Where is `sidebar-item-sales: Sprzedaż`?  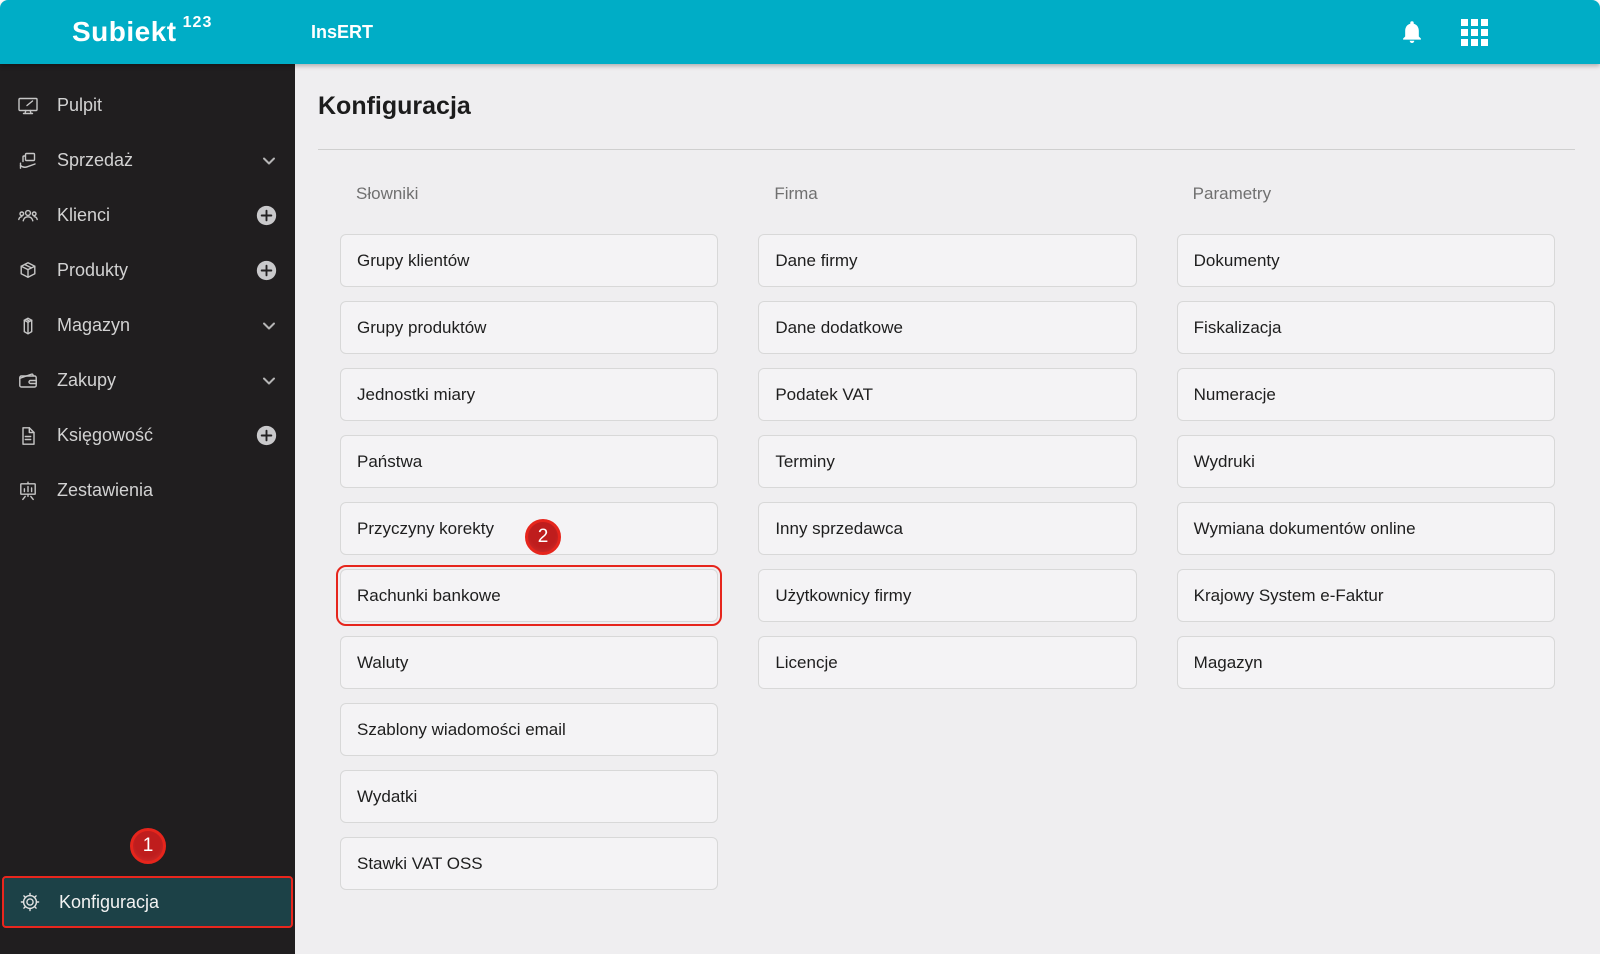 sidebar-item-sales: Sprzedaż is located at coordinates (147, 160).